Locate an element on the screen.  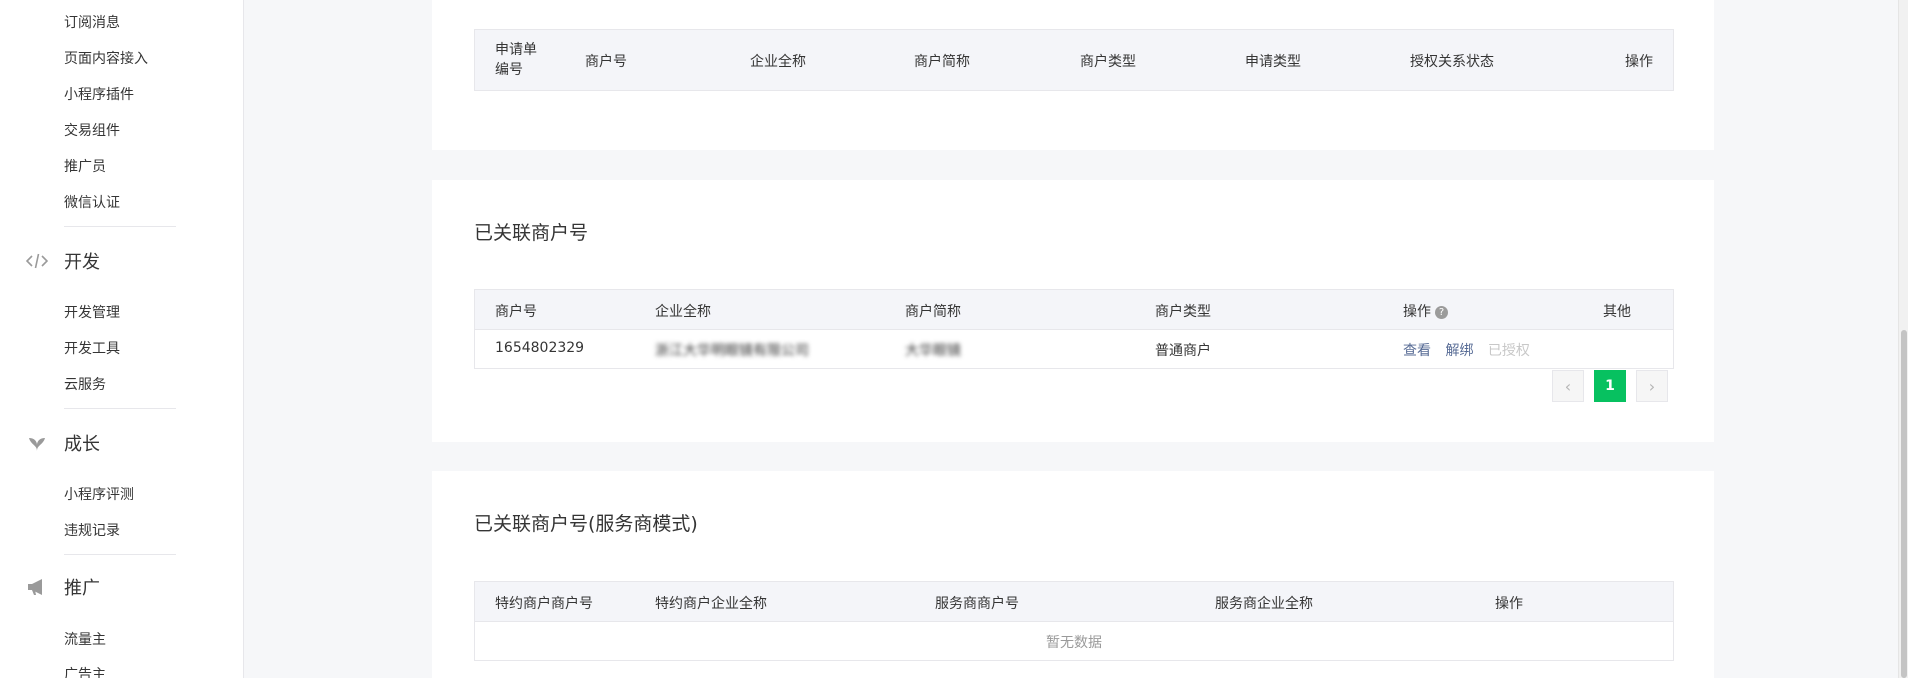
sidebar-group-dev: 开发 is located at coordinates (62, 261).